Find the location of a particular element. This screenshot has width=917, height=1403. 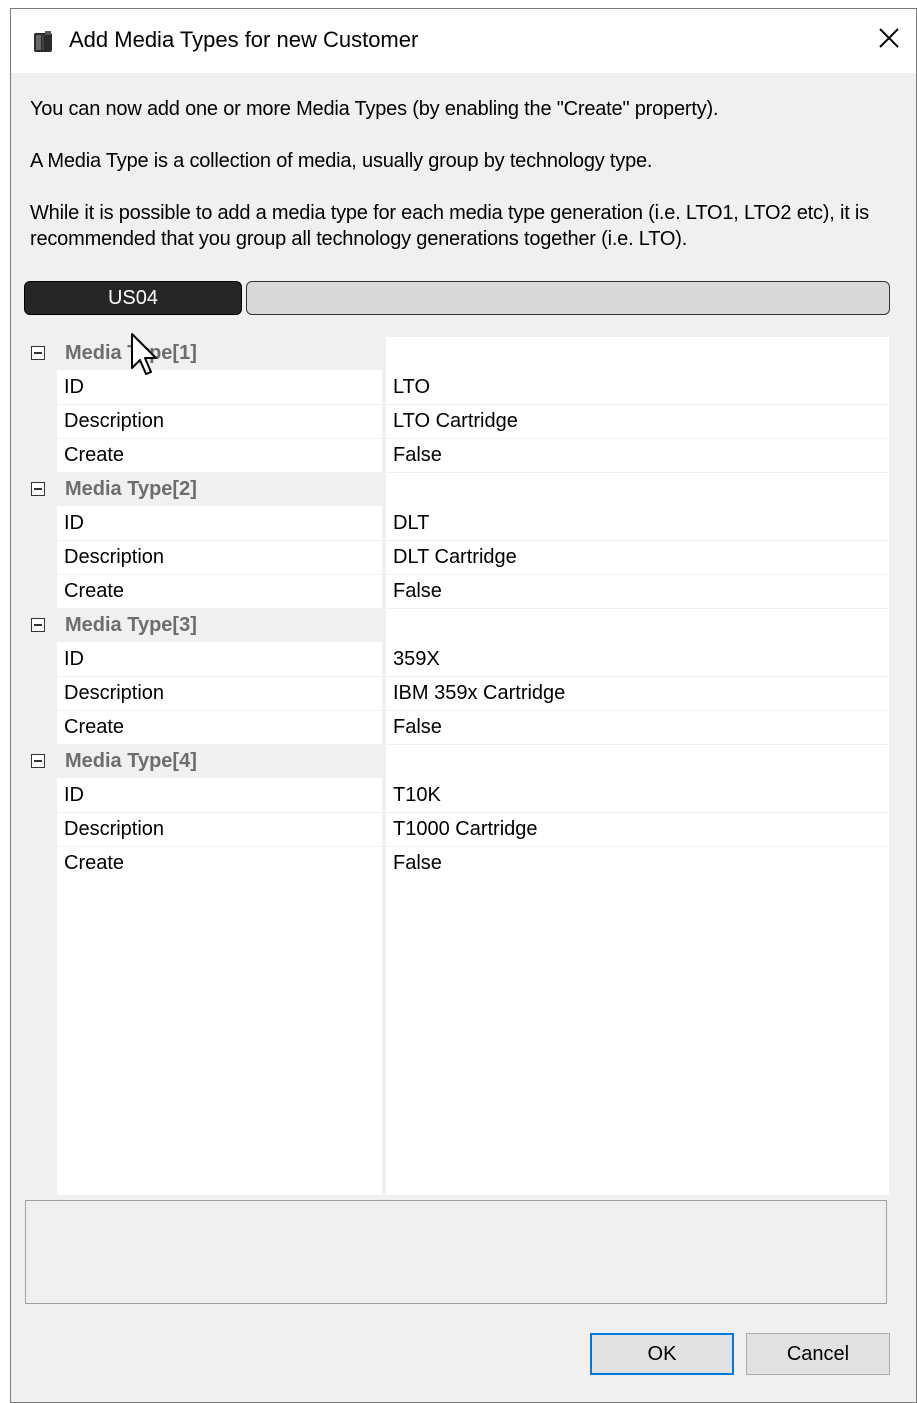

property-row: Description DLT Cartridge is located at coordinates (456, 558).